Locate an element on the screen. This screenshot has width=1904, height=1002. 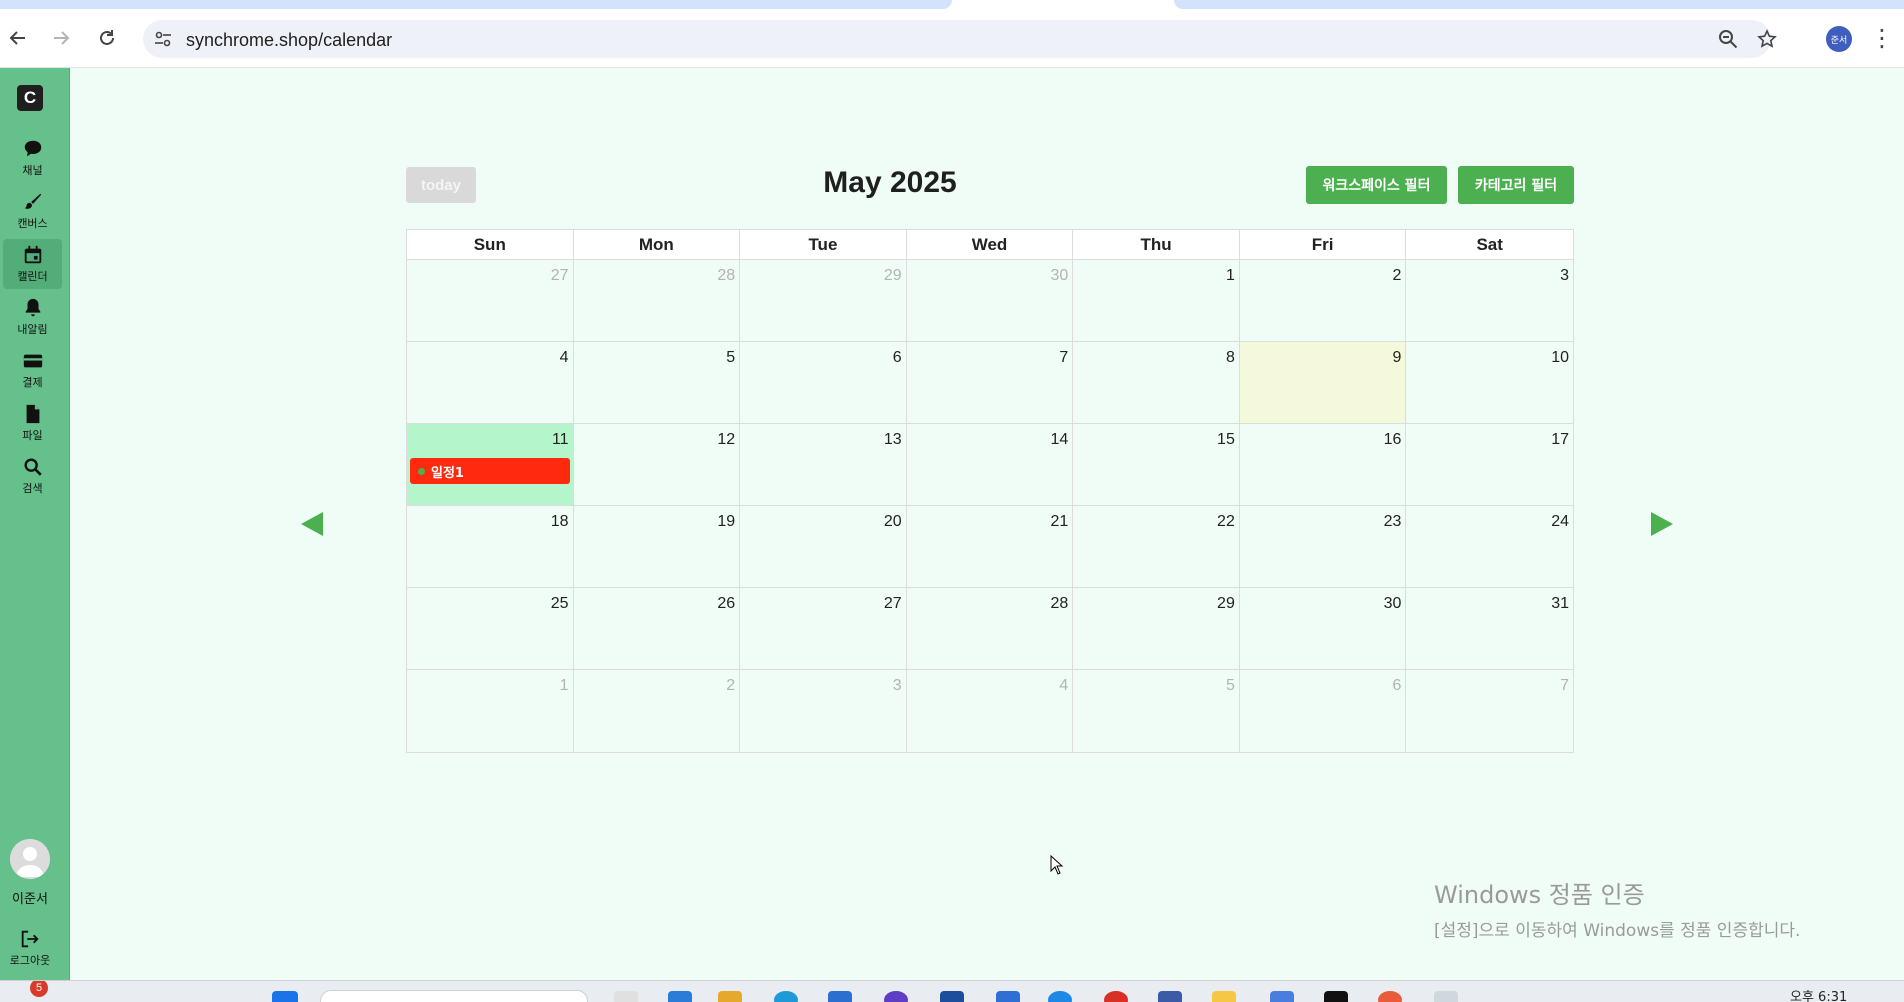
folder-icon is located at coordinates (730, 996).